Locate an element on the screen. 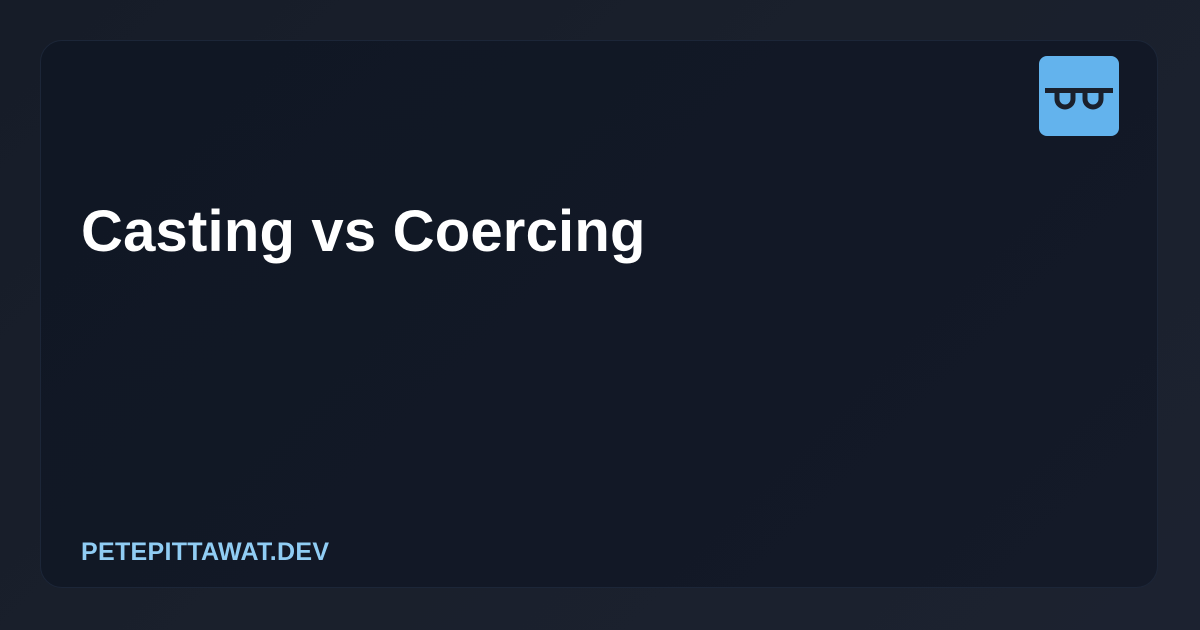 The width and height of the screenshot is (1200, 630). glasses-logo-icon is located at coordinates (1079, 99).